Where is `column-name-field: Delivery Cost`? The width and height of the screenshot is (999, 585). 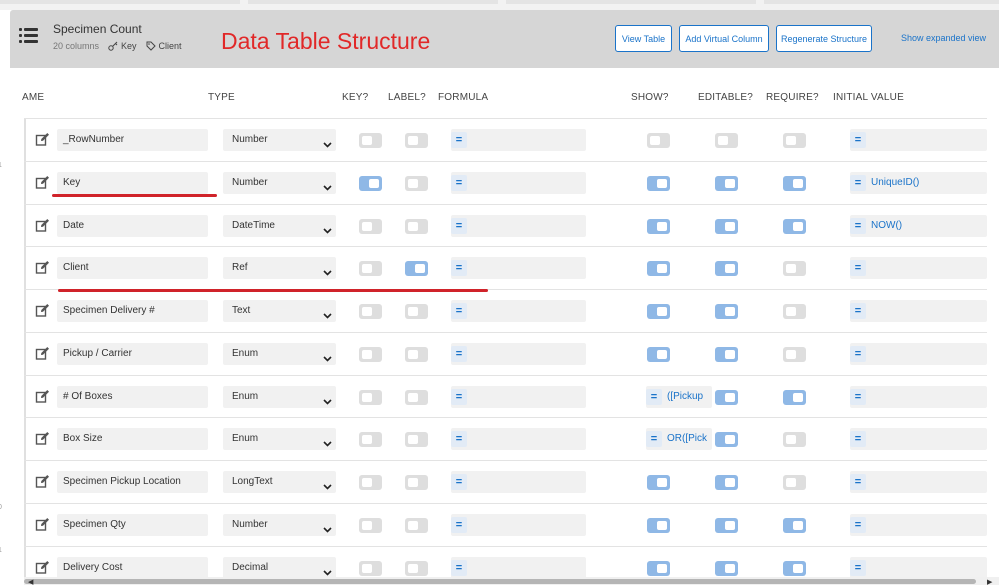 column-name-field: Delivery Cost is located at coordinates (132, 567).